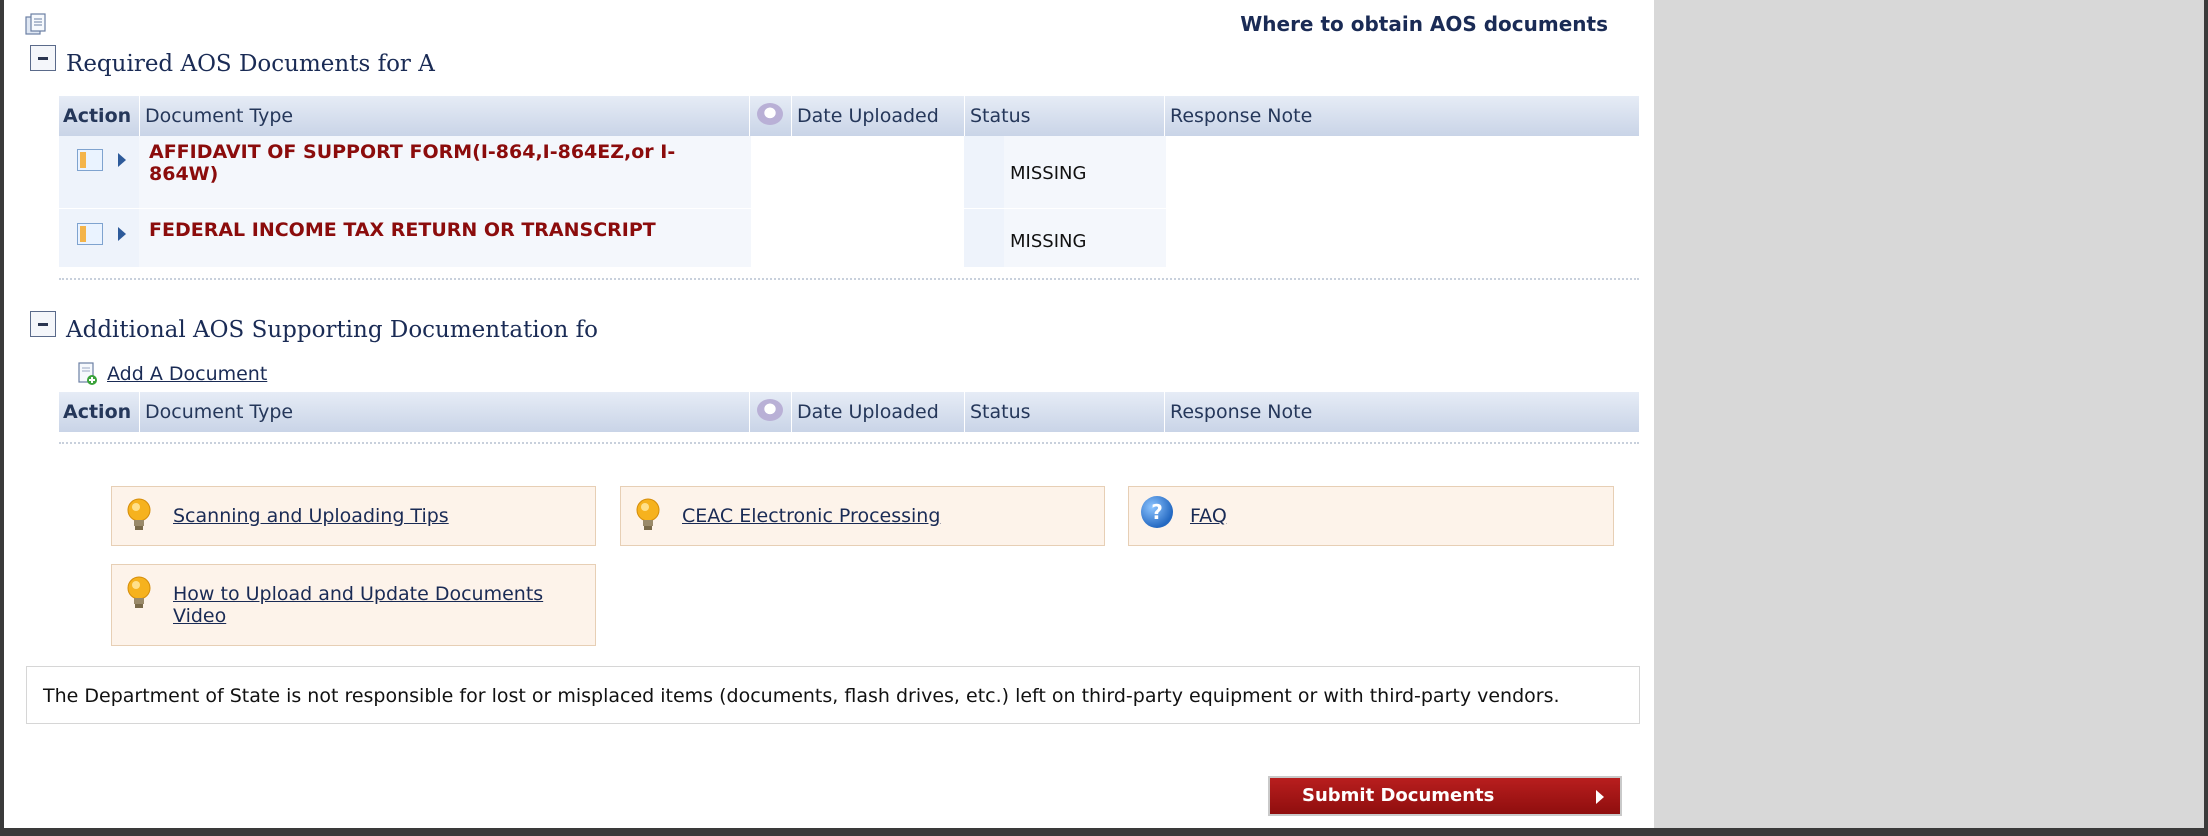  I want to click on ceac-processing-link: CEAC Electronic Processing, so click(811, 516).